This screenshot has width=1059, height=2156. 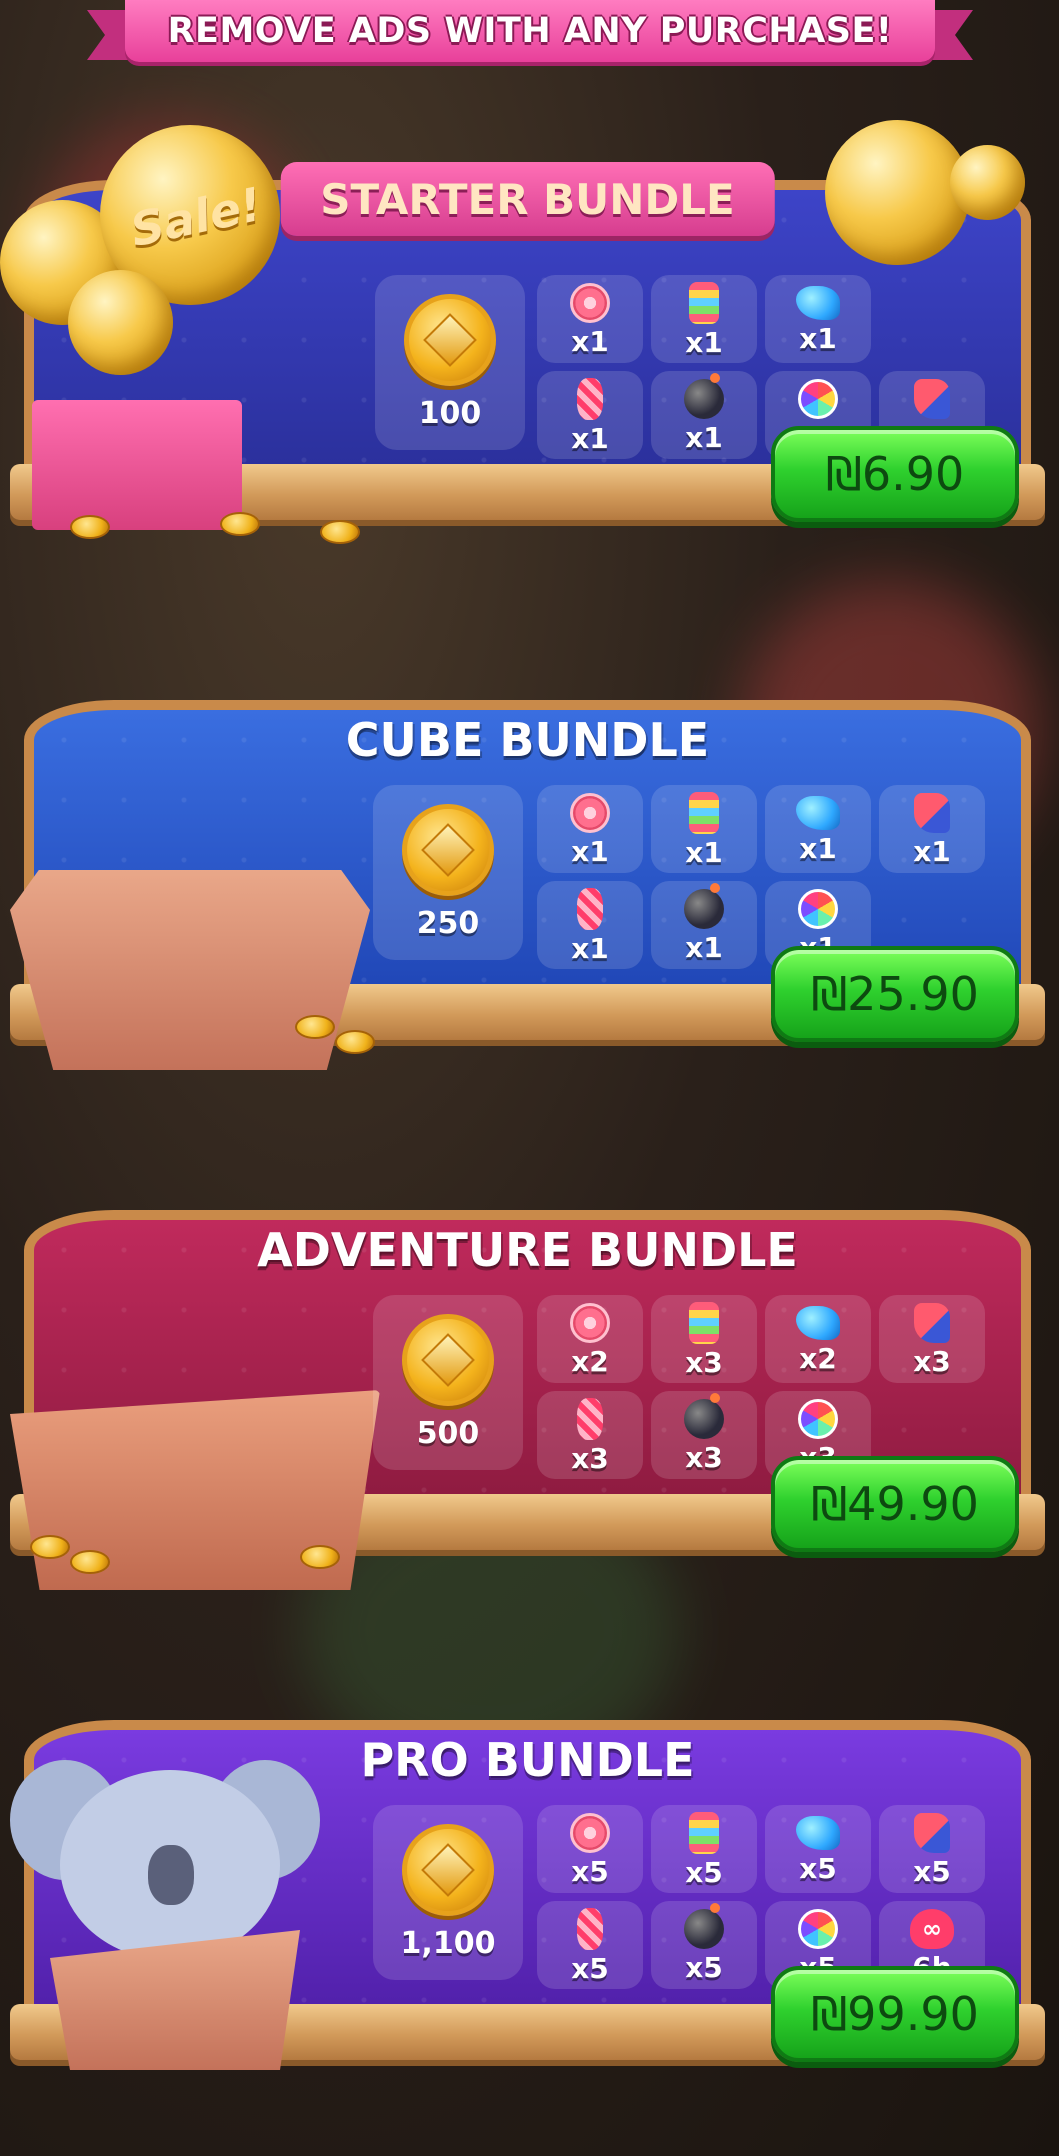 I want to click on price-label: ₪49.90, so click(x=895, y=1504).